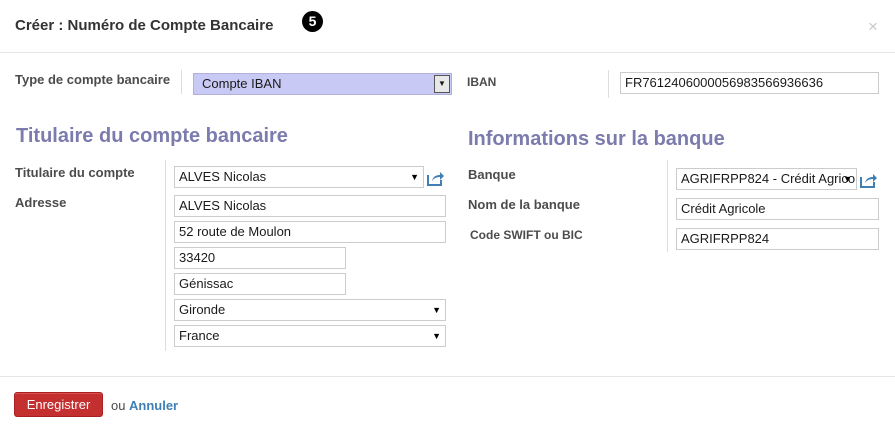 This screenshot has height=429, width=895. What do you see at coordinates (118, 405) in the screenshot?
I see `or-text: ou` at bounding box center [118, 405].